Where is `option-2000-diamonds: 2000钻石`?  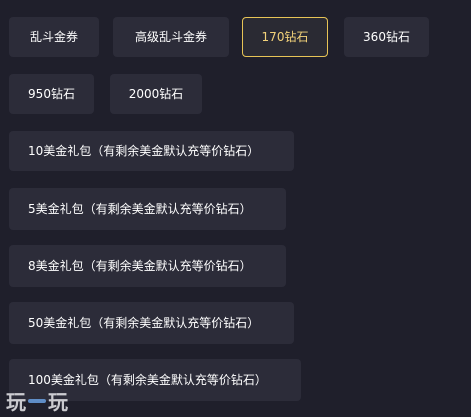
option-2000-diamonds: 2000钻石 is located at coordinates (156, 94).